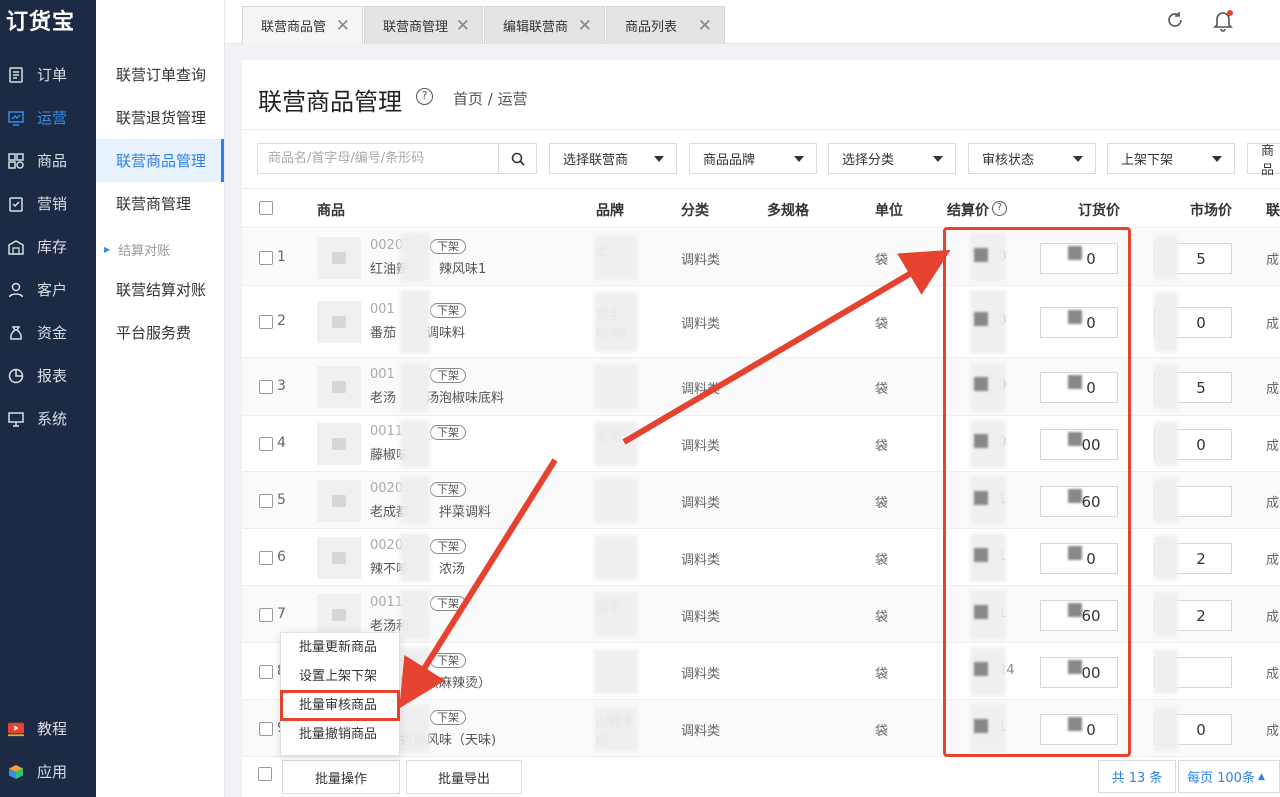 The width and height of the screenshot is (1280, 797). Describe the element at coordinates (1263, 160) in the screenshot. I see `filter-dropdown: 商品` at that location.